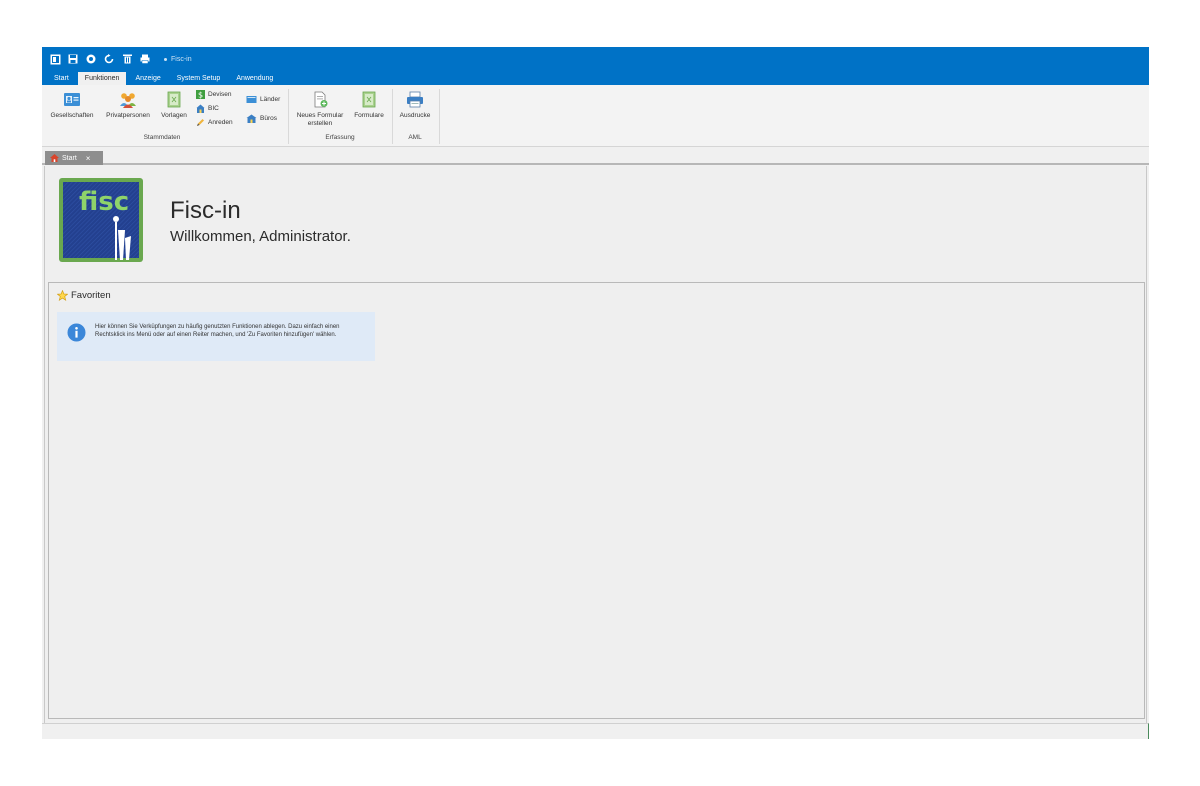 This screenshot has height=786, width=1200. What do you see at coordinates (595, 731) in the screenshot?
I see `status-bar` at bounding box center [595, 731].